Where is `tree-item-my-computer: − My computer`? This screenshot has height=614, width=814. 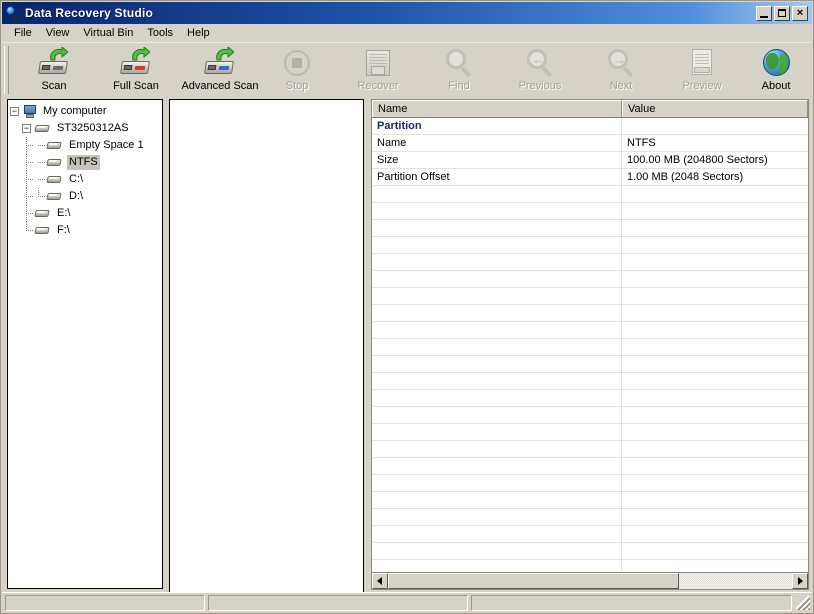
tree-item-my-computer: − My computer is located at coordinates (86, 111).